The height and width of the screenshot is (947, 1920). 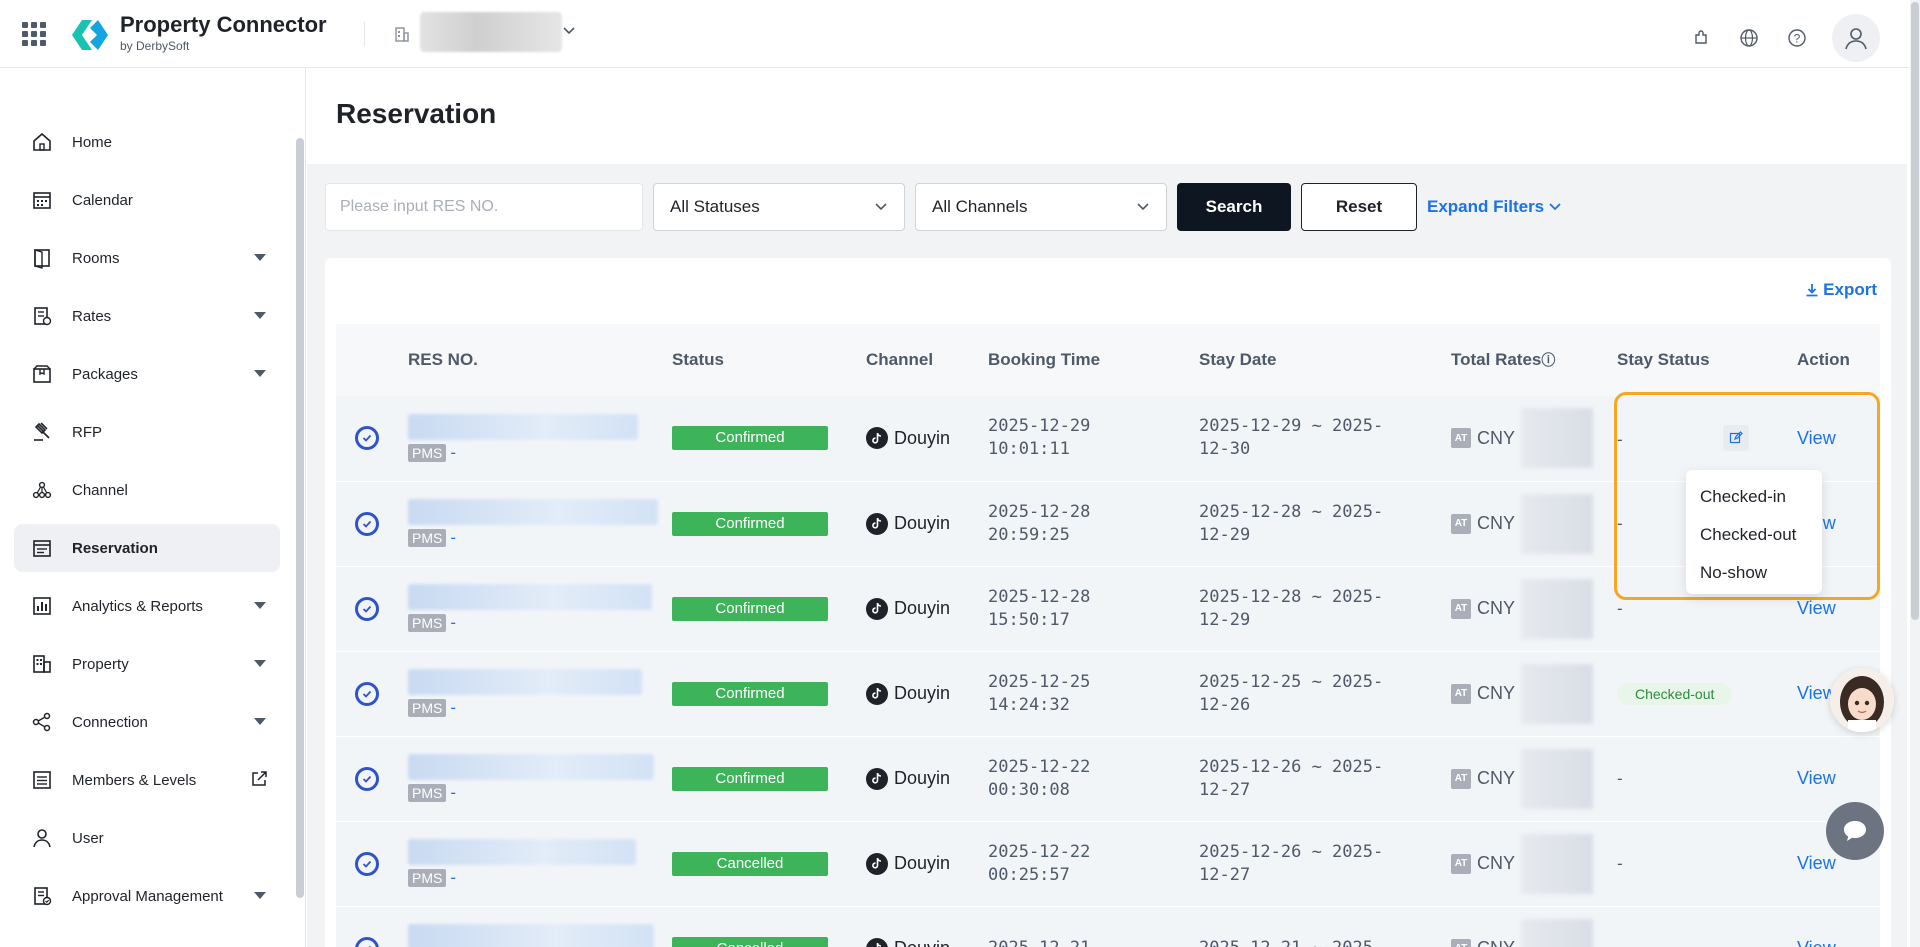 What do you see at coordinates (1496, 863) in the screenshot?
I see `currency: CNY` at bounding box center [1496, 863].